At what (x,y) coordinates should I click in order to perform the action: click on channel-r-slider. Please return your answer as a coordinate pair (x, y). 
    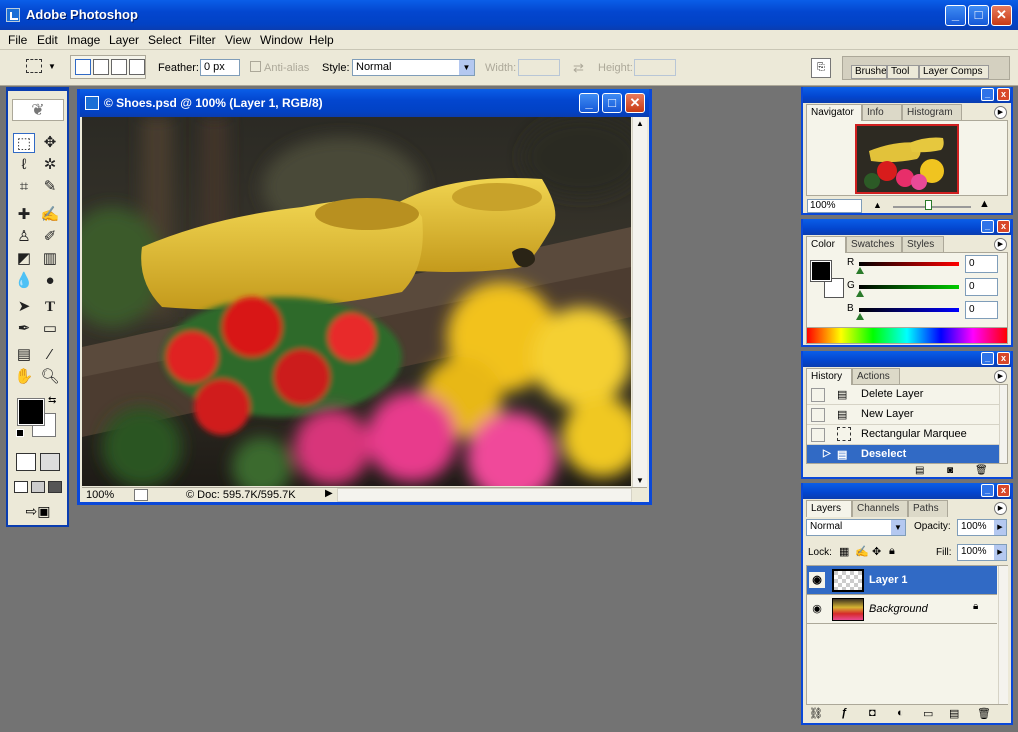
    Looking at the image, I should click on (909, 264).